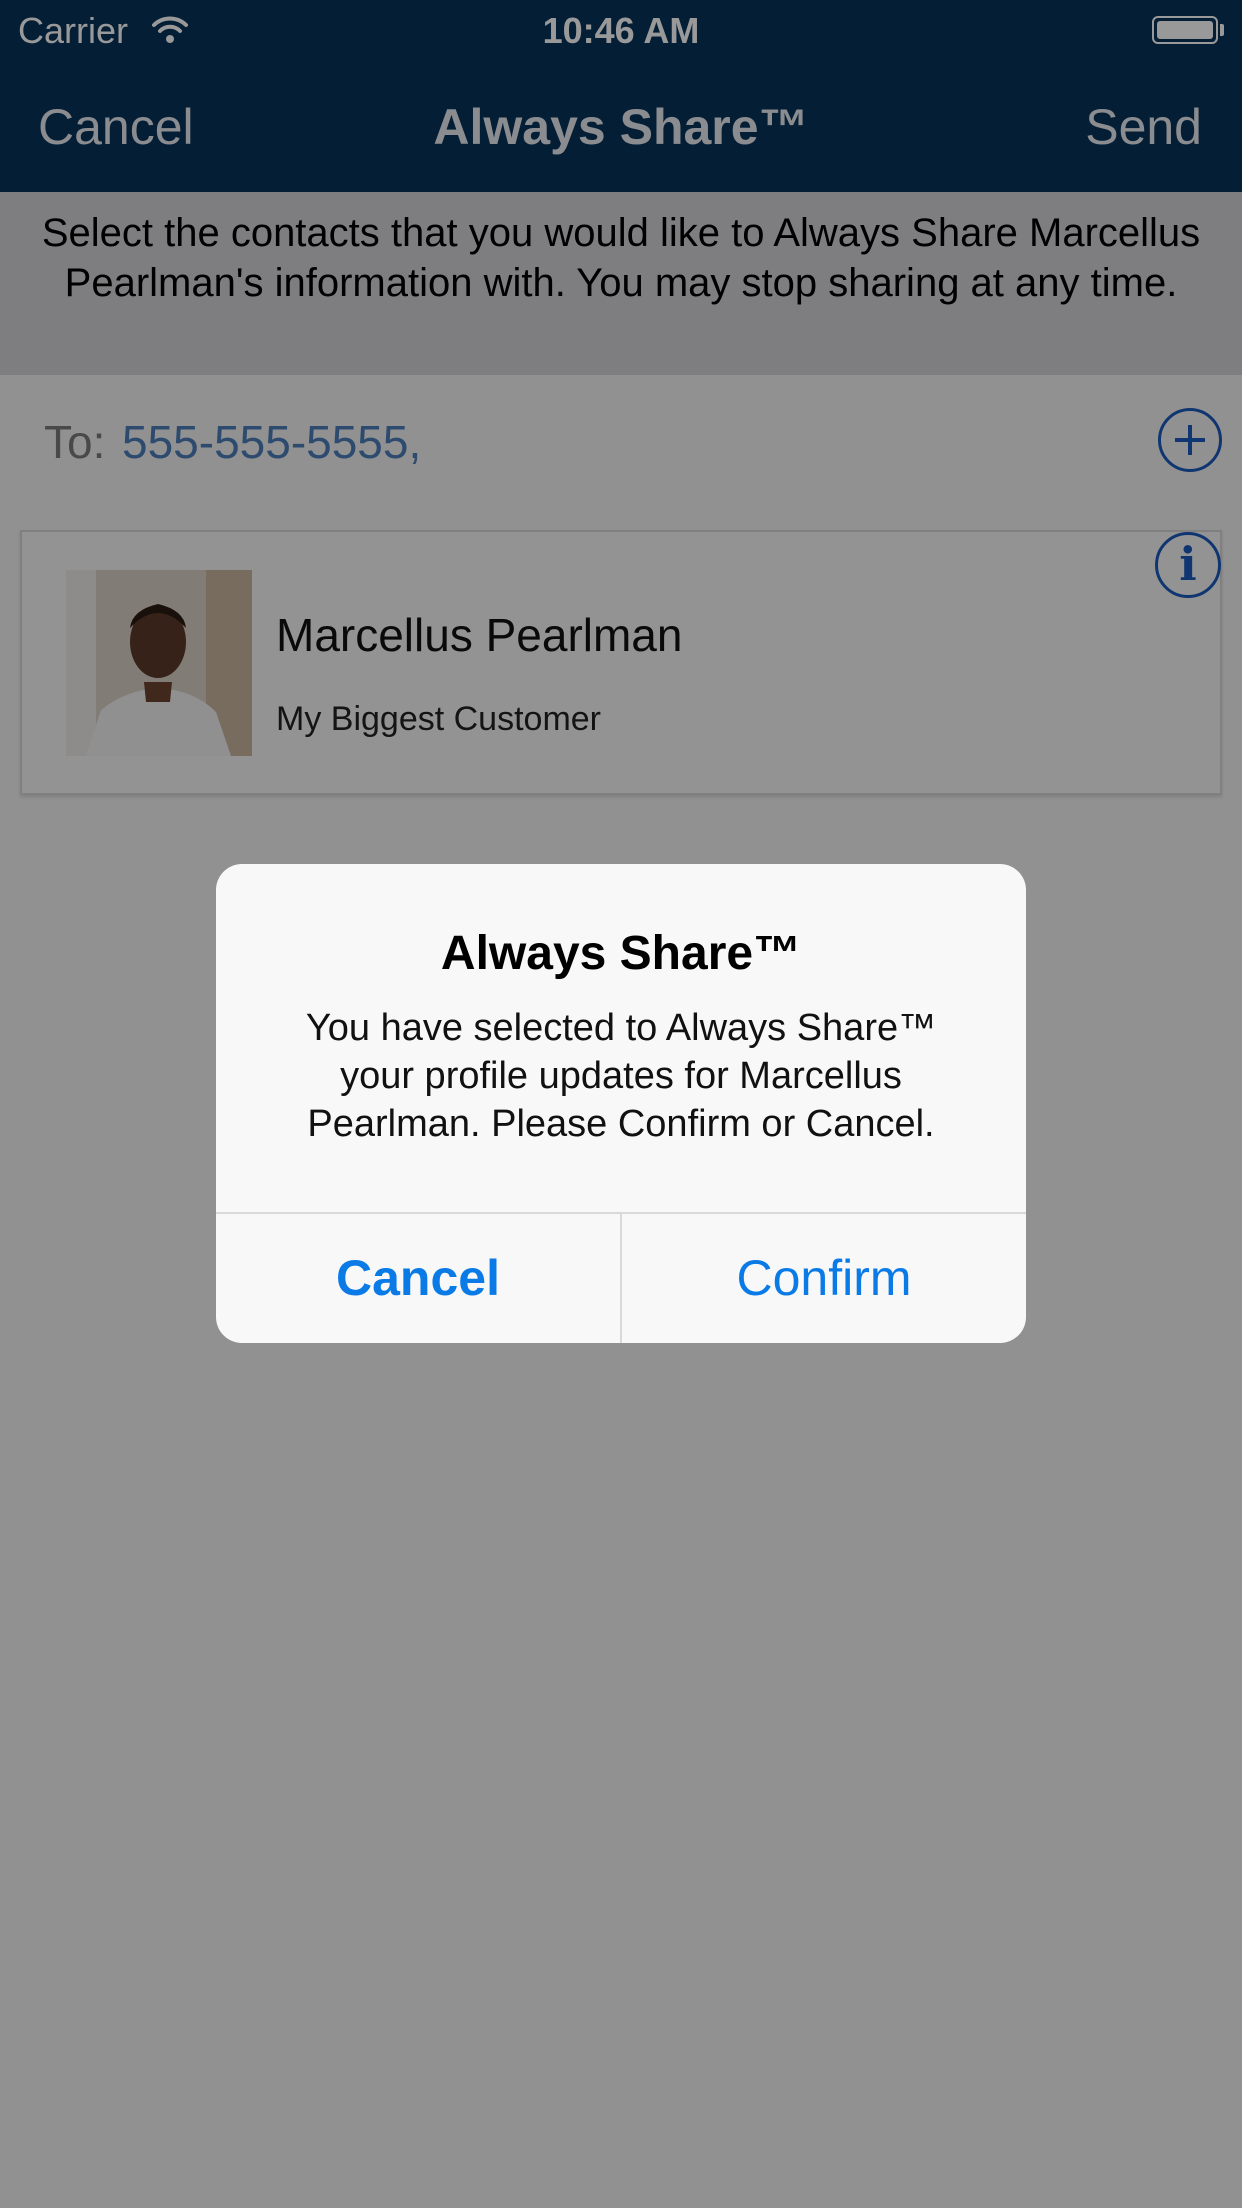  What do you see at coordinates (621, 953) in the screenshot?
I see `dialog-title: Always Share™` at bounding box center [621, 953].